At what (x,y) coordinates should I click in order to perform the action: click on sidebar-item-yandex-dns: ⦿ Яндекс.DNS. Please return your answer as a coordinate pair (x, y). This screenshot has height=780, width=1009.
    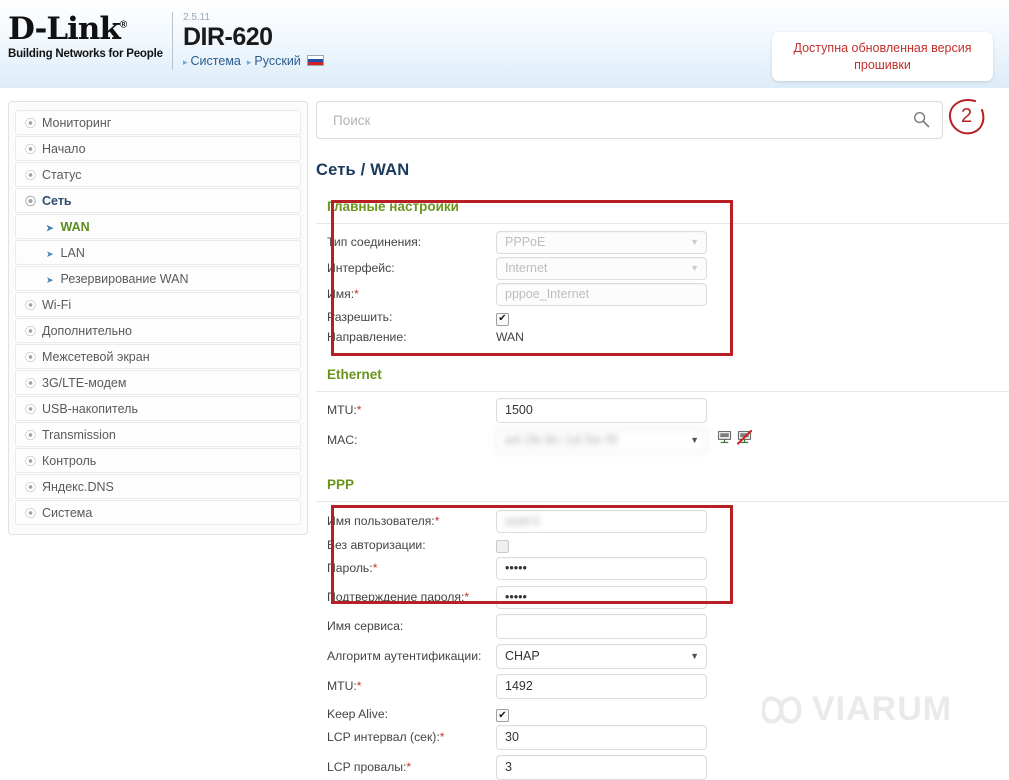
    Looking at the image, I should click on (158, 486).